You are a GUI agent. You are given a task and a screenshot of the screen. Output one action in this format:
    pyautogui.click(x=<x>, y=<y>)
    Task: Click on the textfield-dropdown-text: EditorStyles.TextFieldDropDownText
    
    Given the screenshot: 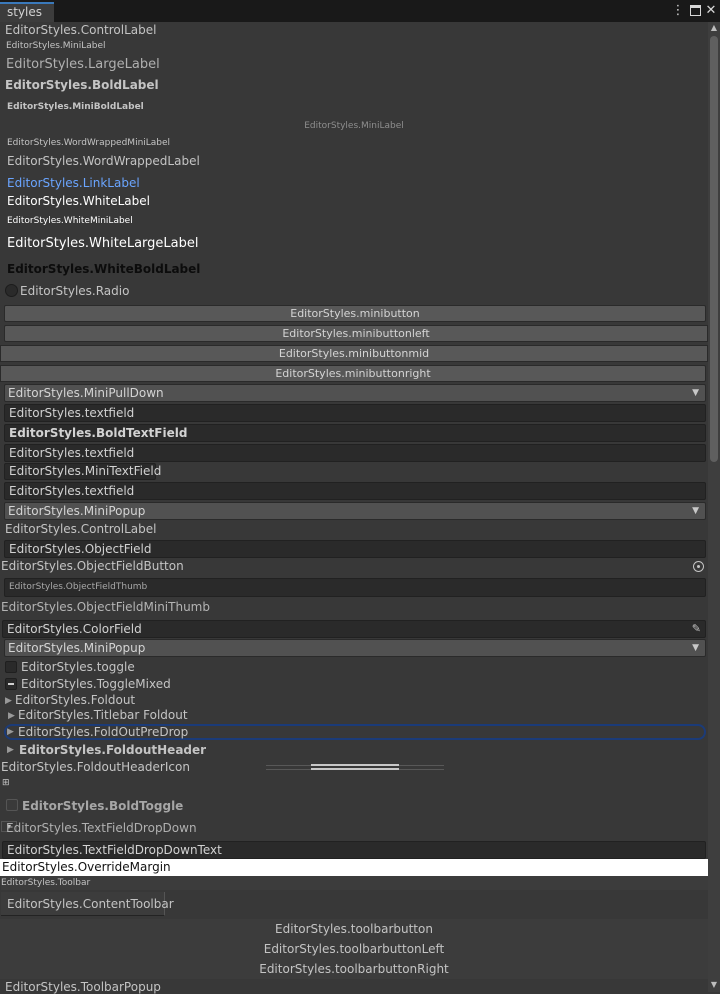 What is the action you would take?
    pyautogui.click(x=354, y=850)
    